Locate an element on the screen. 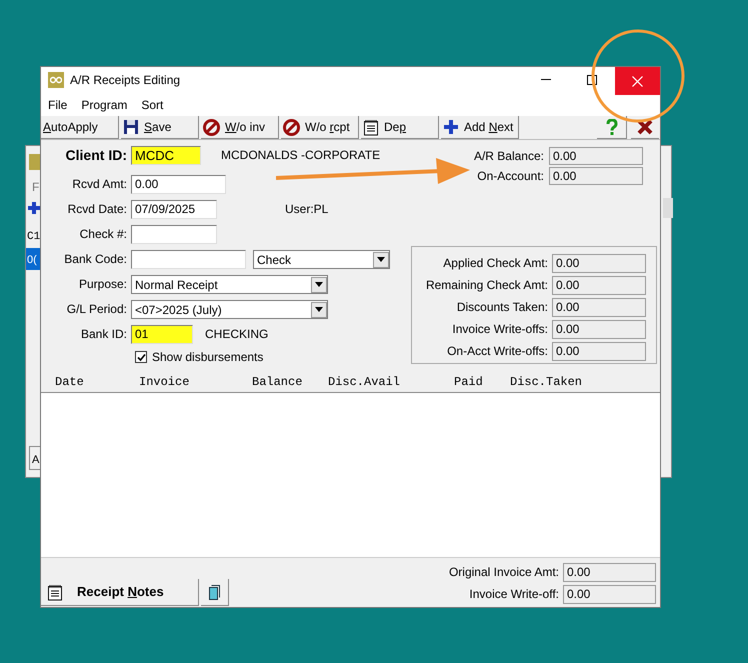  toolbar-button is located at coordinates (215, 592).